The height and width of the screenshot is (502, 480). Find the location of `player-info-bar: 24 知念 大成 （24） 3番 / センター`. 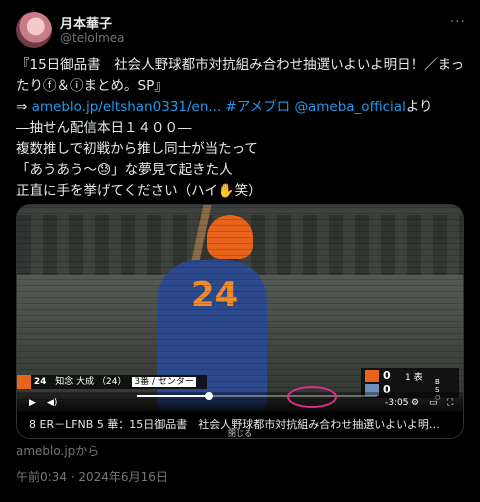

player-info-bar: 24 知念 大成 （24） 3番 / センター is located at coordinates (112, 382).